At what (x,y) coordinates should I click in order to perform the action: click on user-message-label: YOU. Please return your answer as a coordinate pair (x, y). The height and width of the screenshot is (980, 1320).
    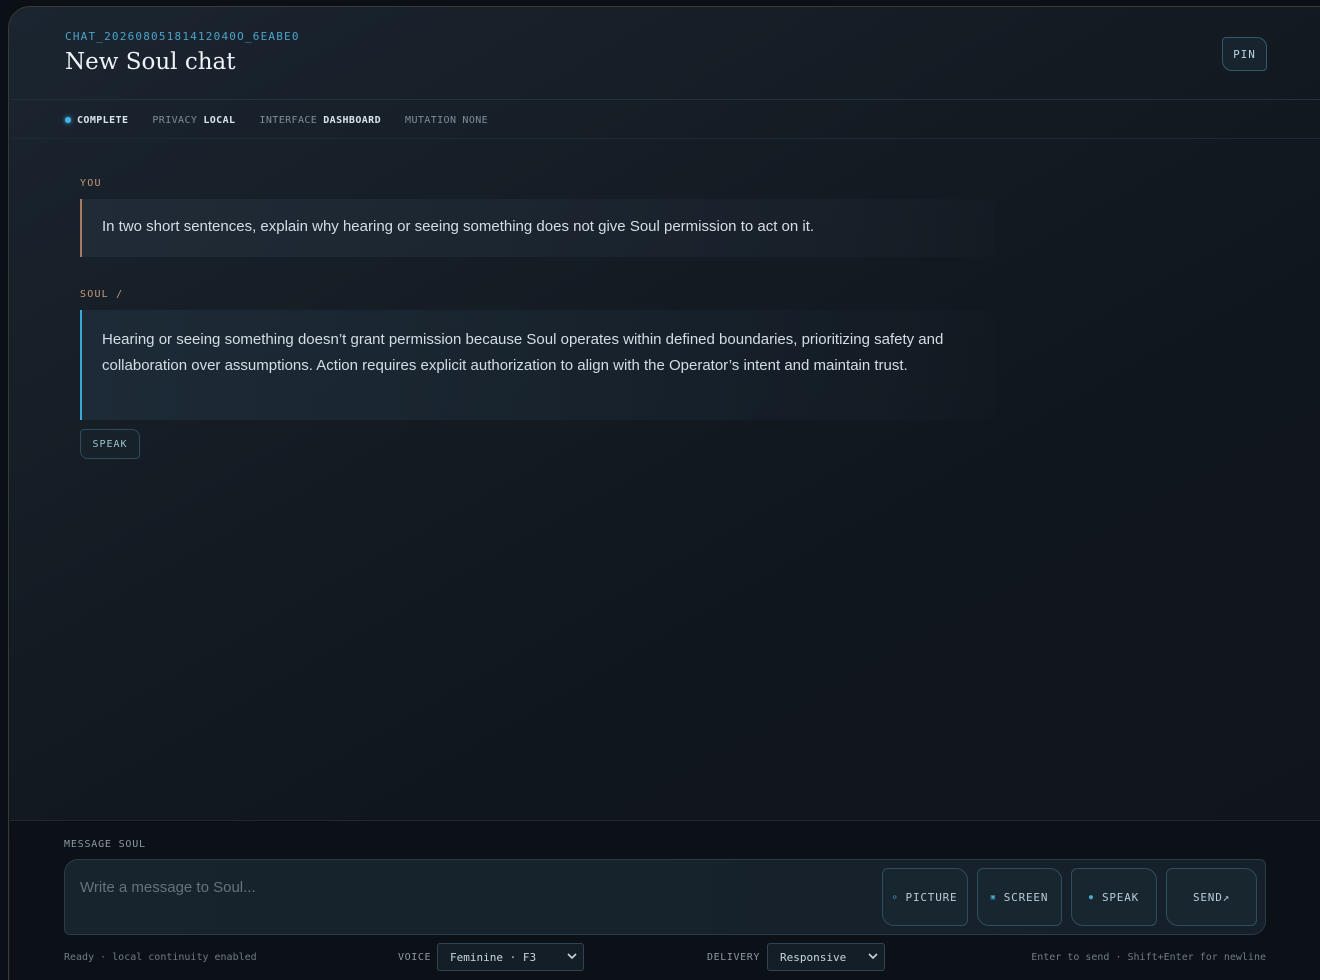
    Looking at the image, I should click on (91, 183).